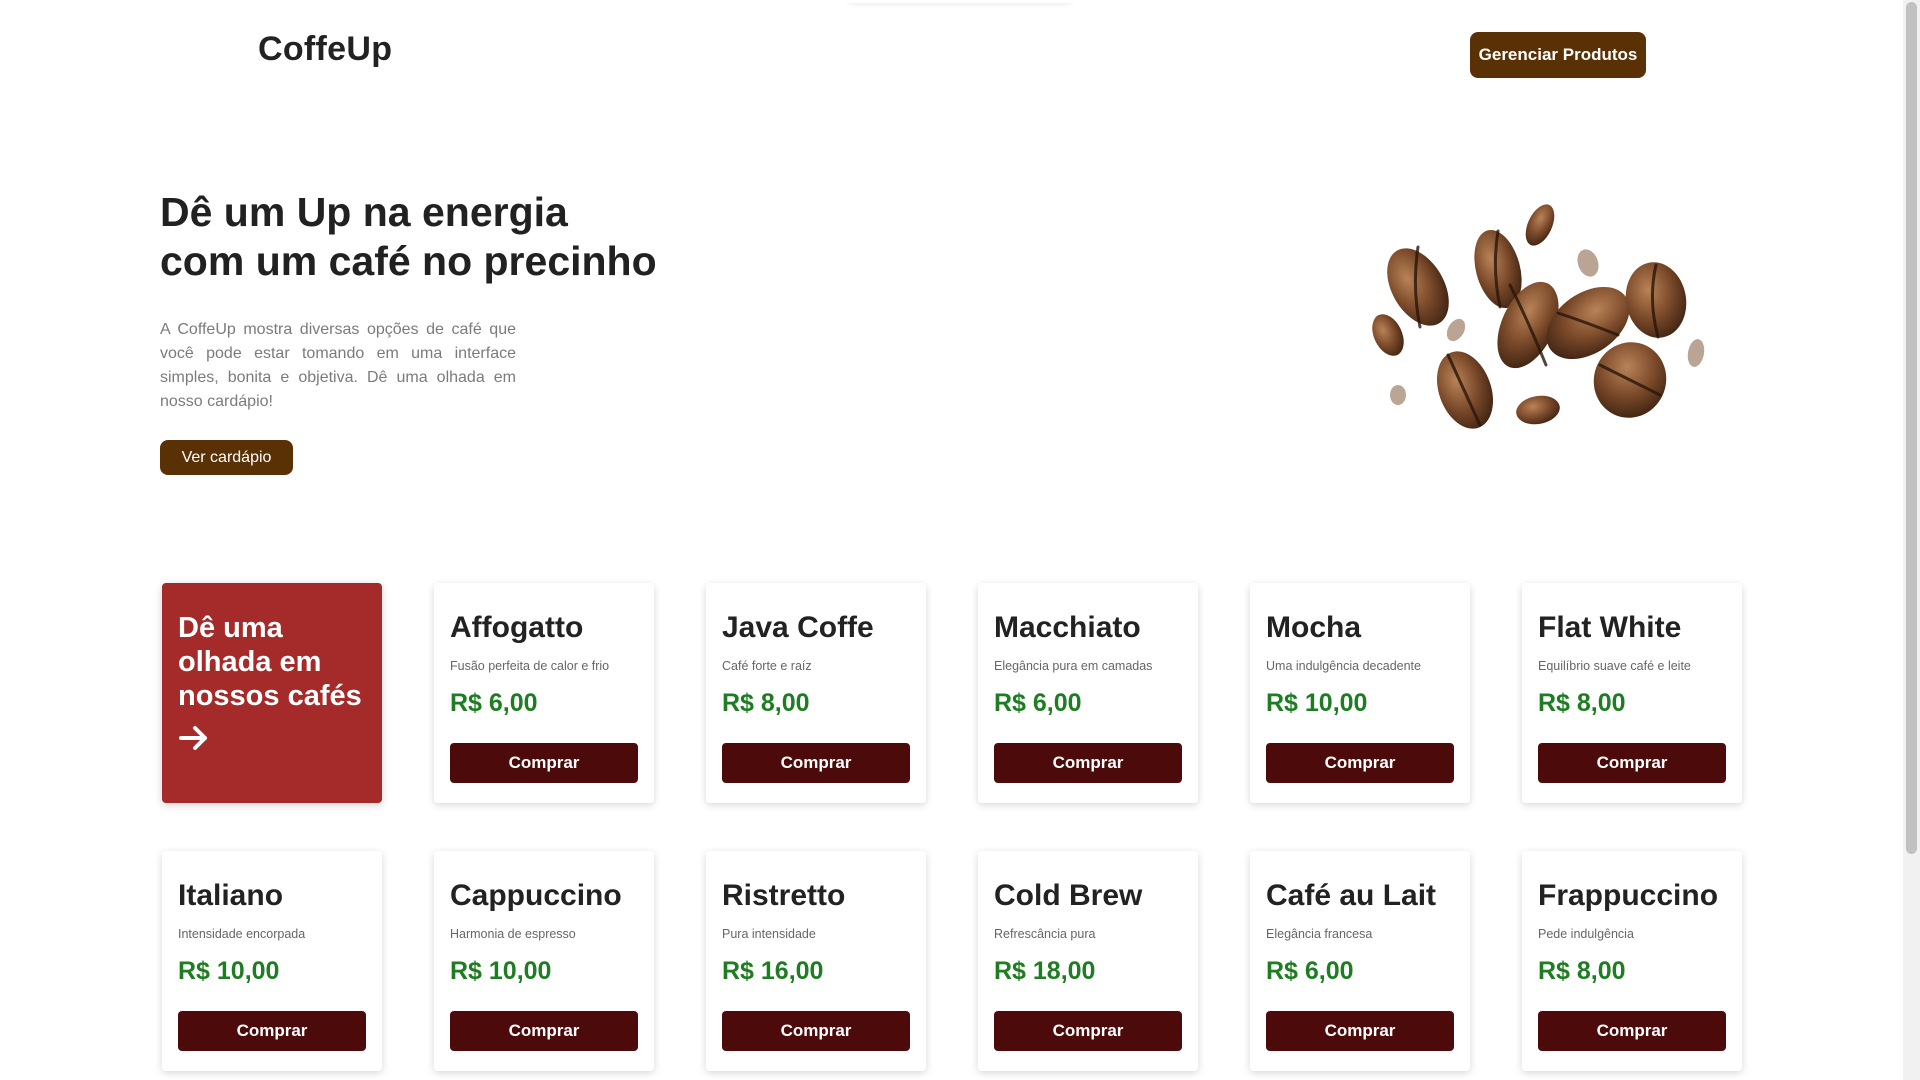 The height and width of the screenshot is (1080, 1920). Describe the element at coordinates (226, 457) in the screenshot. I see `view-menu-button: Ver cardápio` at that location.